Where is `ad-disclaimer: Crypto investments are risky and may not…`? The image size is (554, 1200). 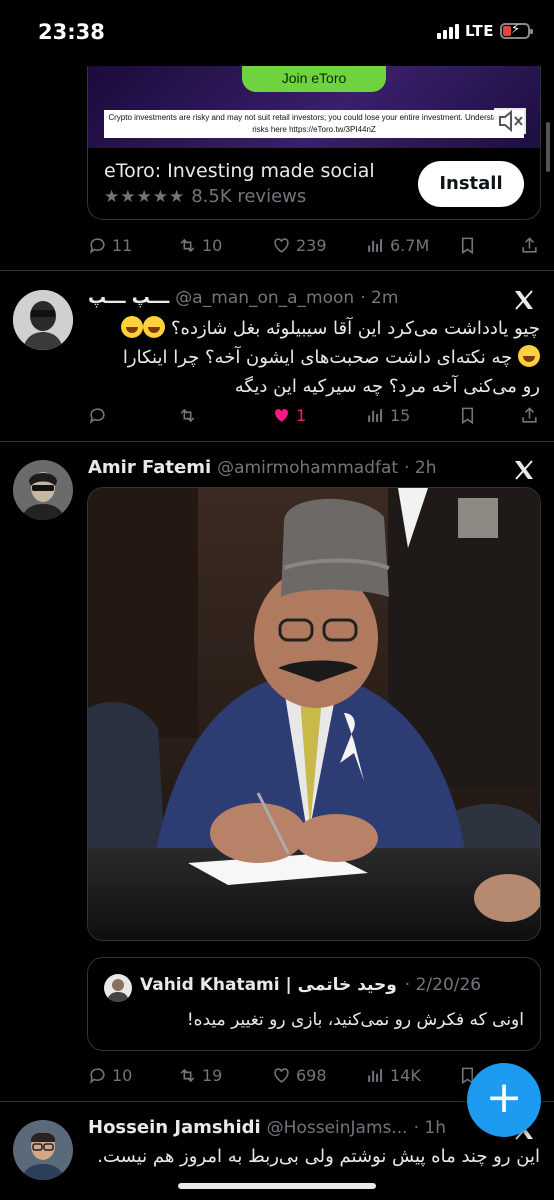
ad-disclaimer: Crypto investments are risky and may not… is located at coordinates (314, 124).